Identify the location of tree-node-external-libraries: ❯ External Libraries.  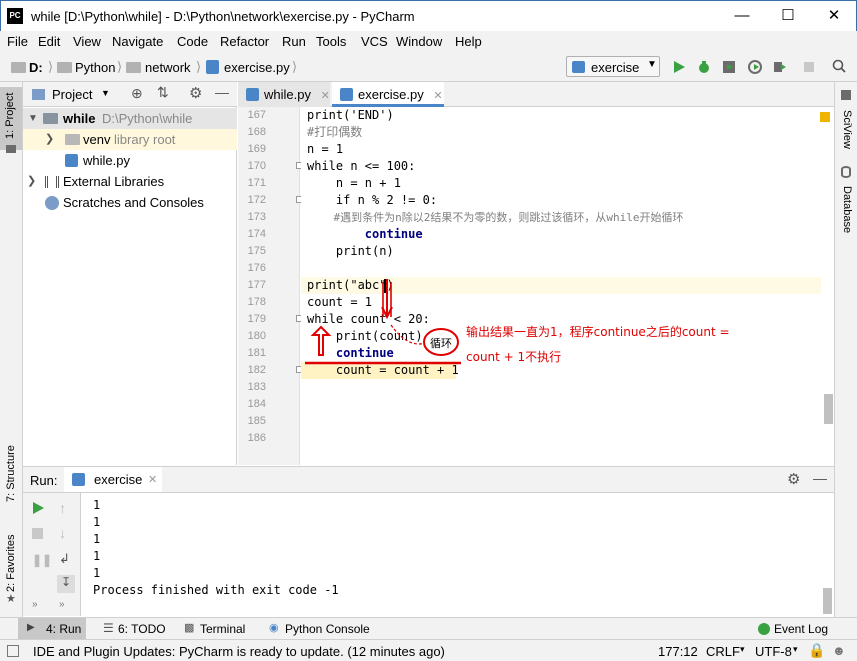
(130, 181).